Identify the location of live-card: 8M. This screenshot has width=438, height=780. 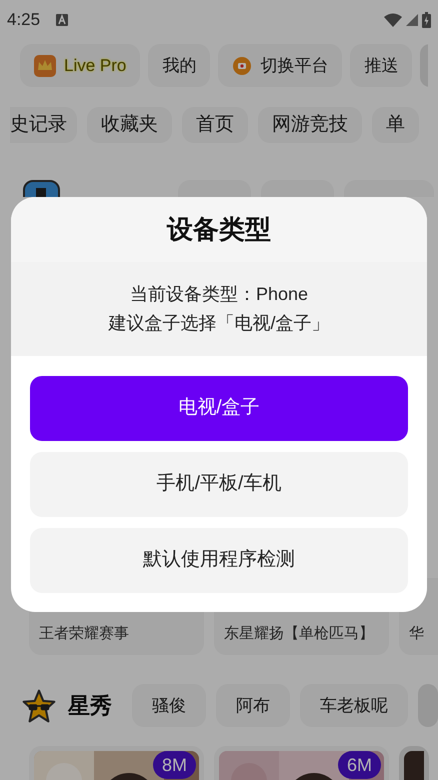
(116, 763).